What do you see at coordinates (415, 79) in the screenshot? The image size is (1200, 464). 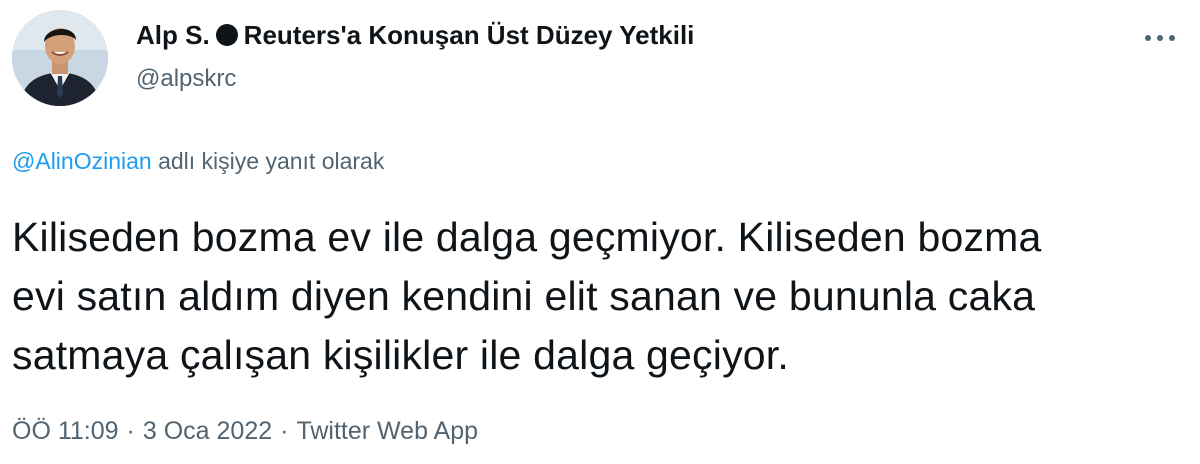 I see `author-handle: @alpskrc` at bounding box center [415, 79].